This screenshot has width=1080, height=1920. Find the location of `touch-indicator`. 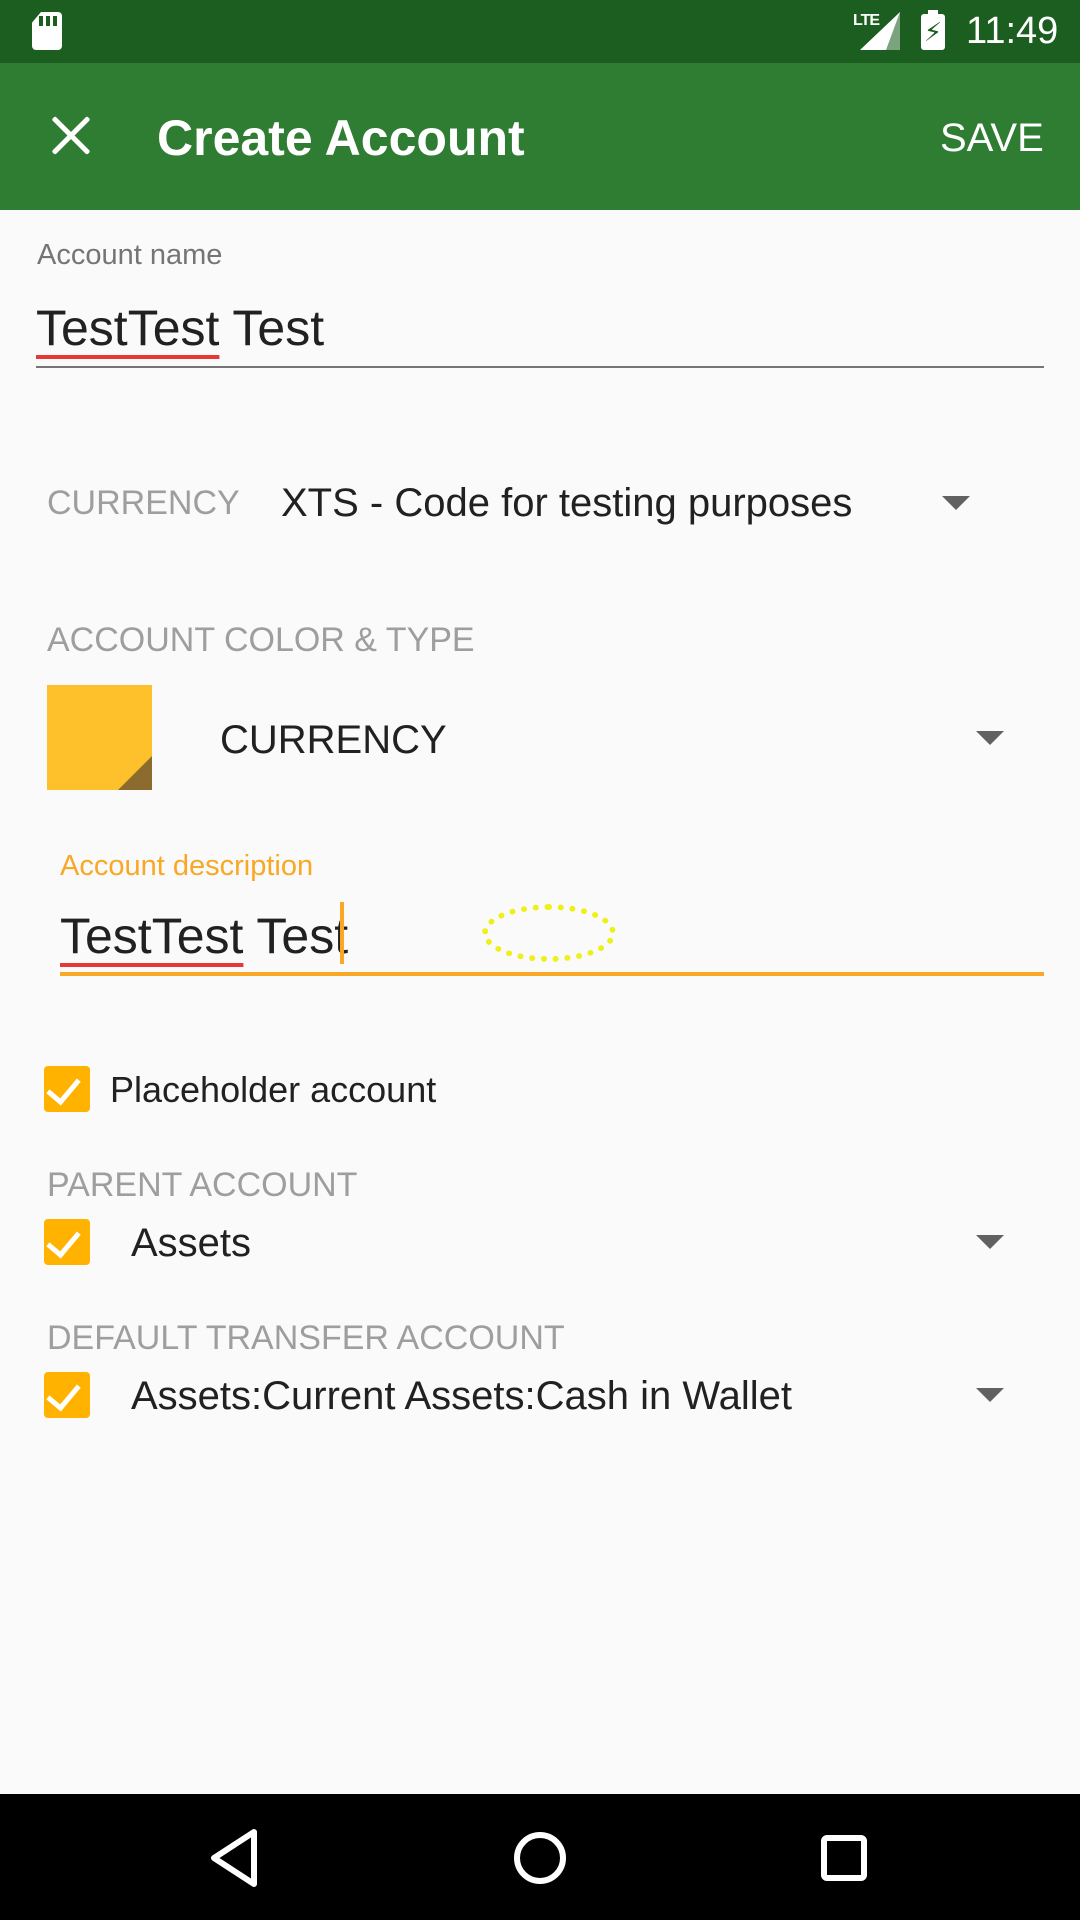

touch-indicator is located at coordinates (549, 933).